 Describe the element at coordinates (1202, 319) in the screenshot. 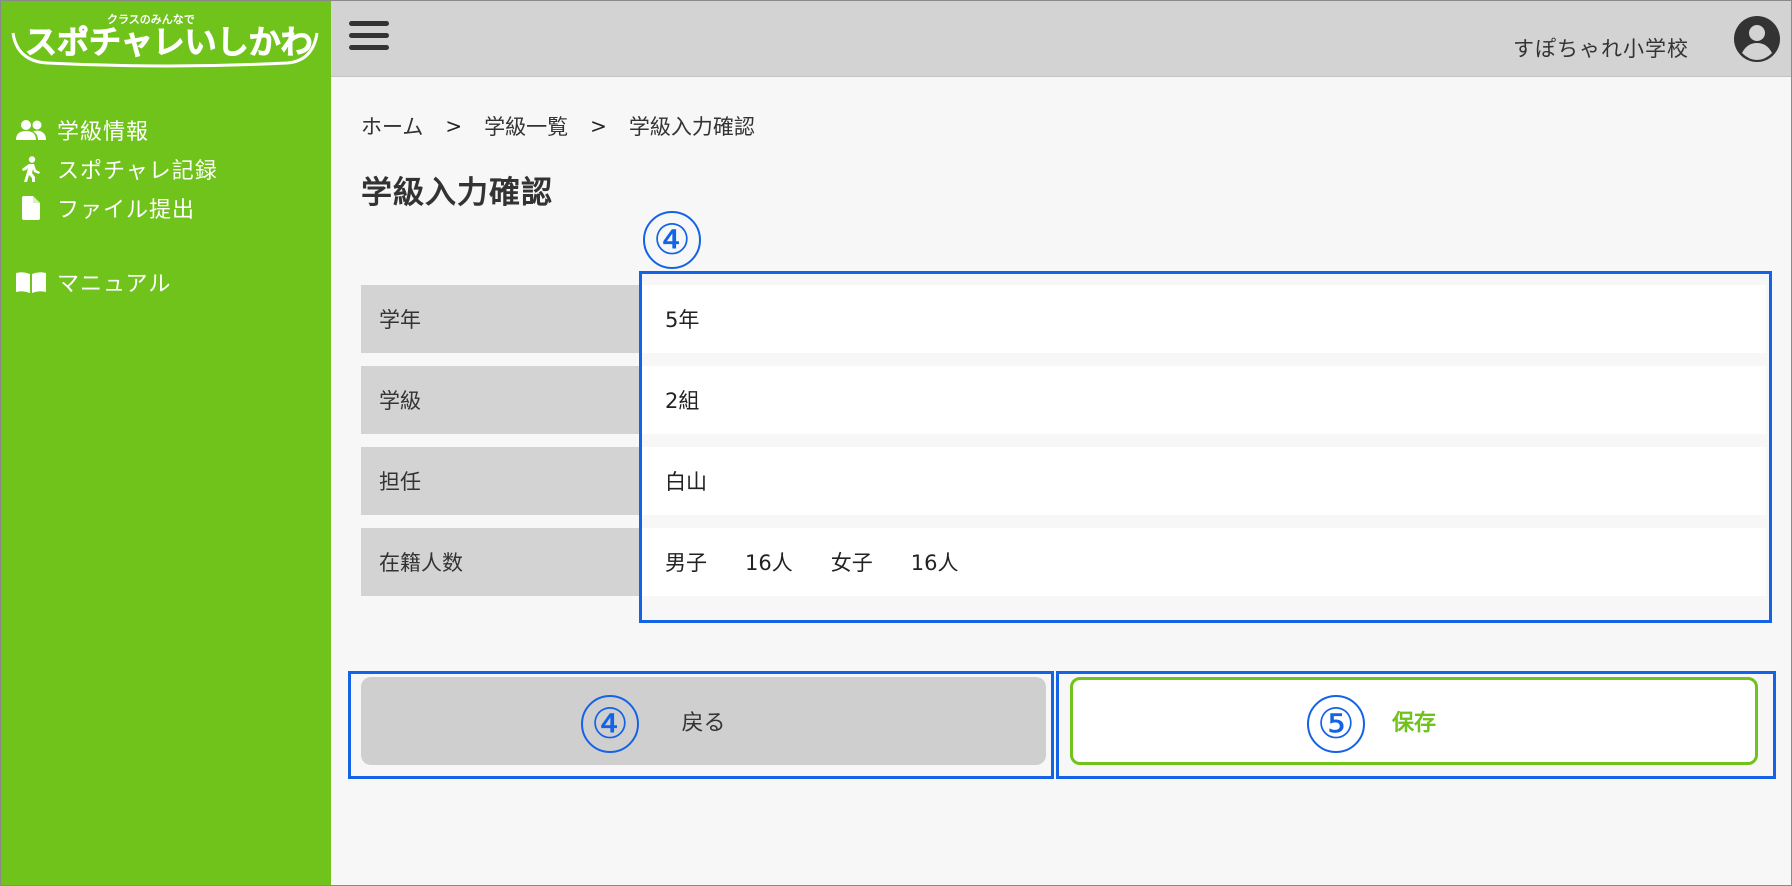

I see `detail-value: 5年` at that location.